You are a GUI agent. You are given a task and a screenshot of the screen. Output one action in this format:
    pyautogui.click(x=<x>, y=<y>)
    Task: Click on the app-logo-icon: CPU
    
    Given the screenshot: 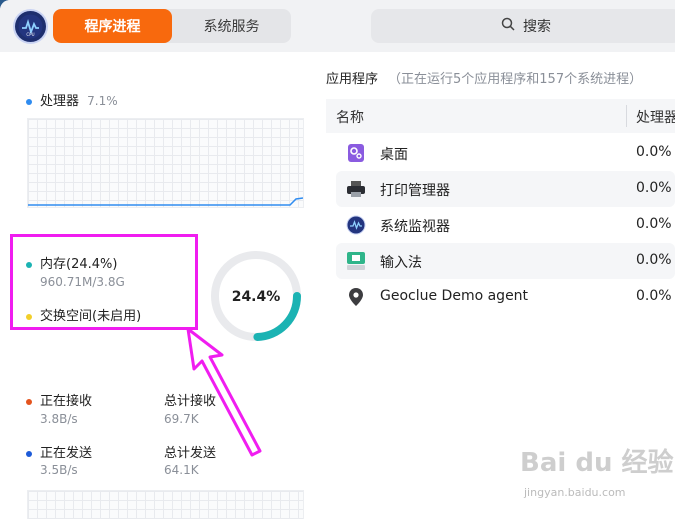 What is the action you would take?
    pyautogui.click(x=30, y=26)
    